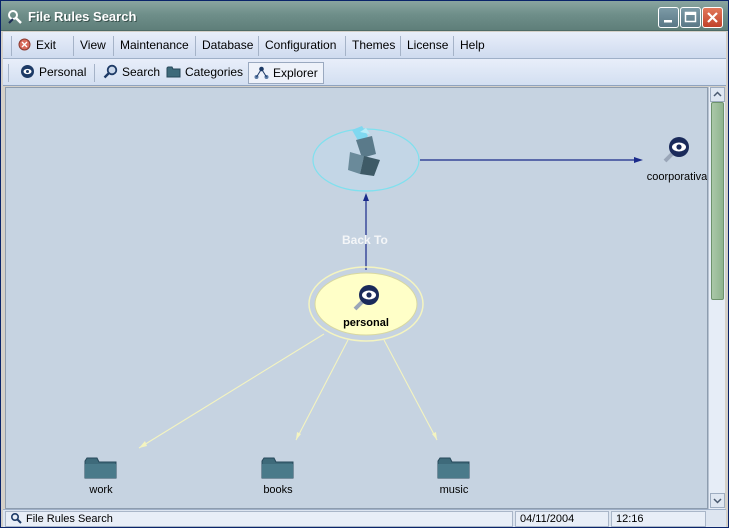 The image size is (729, 528). I want to click on tab-personal: Personal, so click(53, 73).